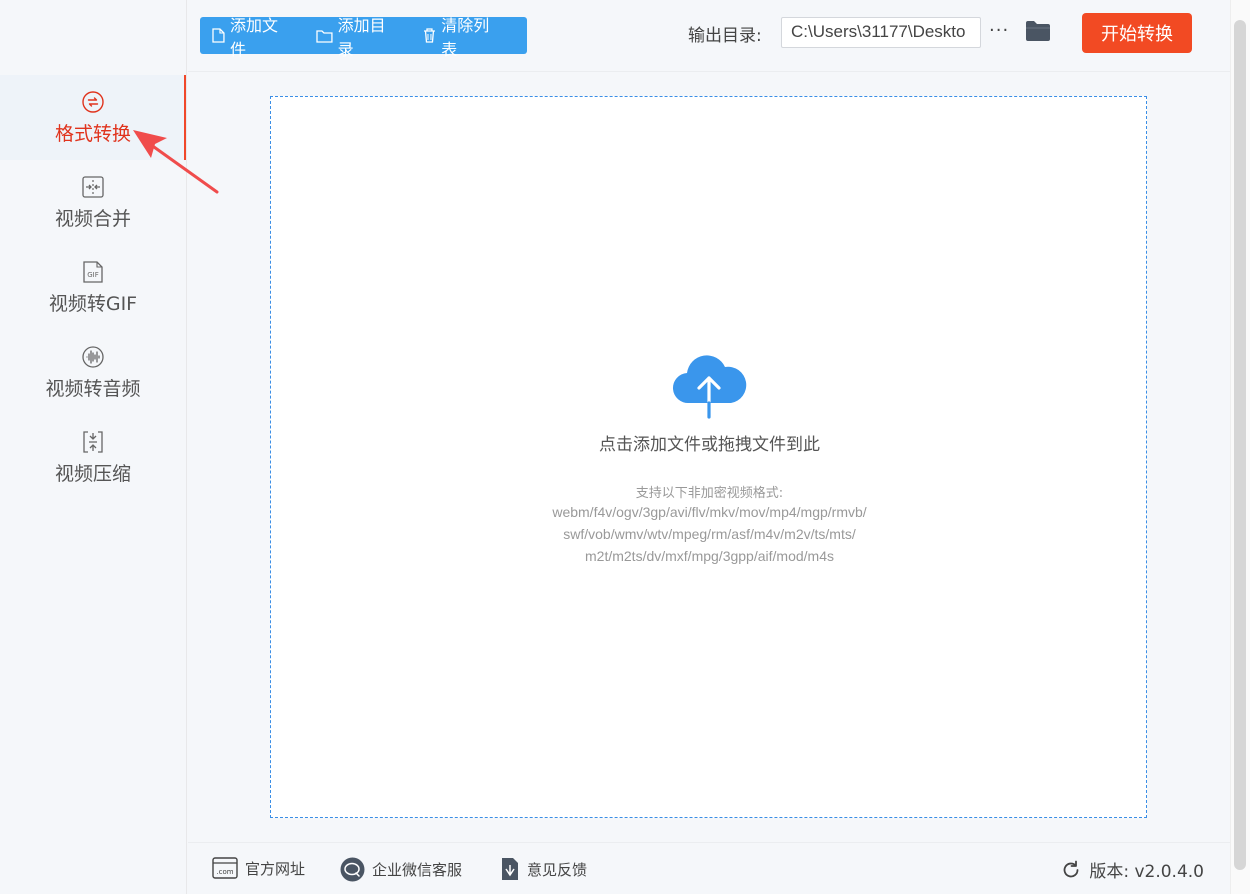 The width and height of the screenshot is (1250, 894). I want to click on trash-icon, so click(430, 35).